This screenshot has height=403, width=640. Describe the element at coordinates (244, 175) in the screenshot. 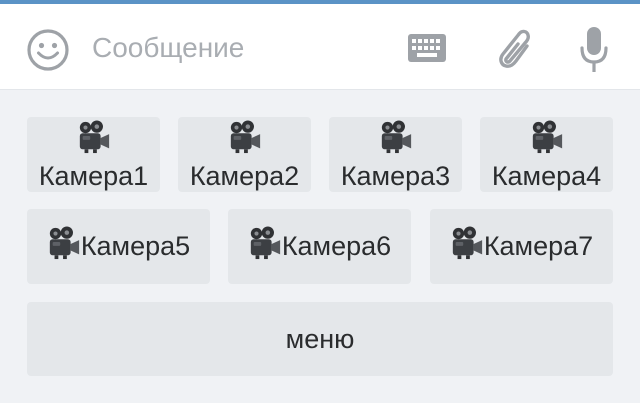

I see `button-label: Камера2` at that location.